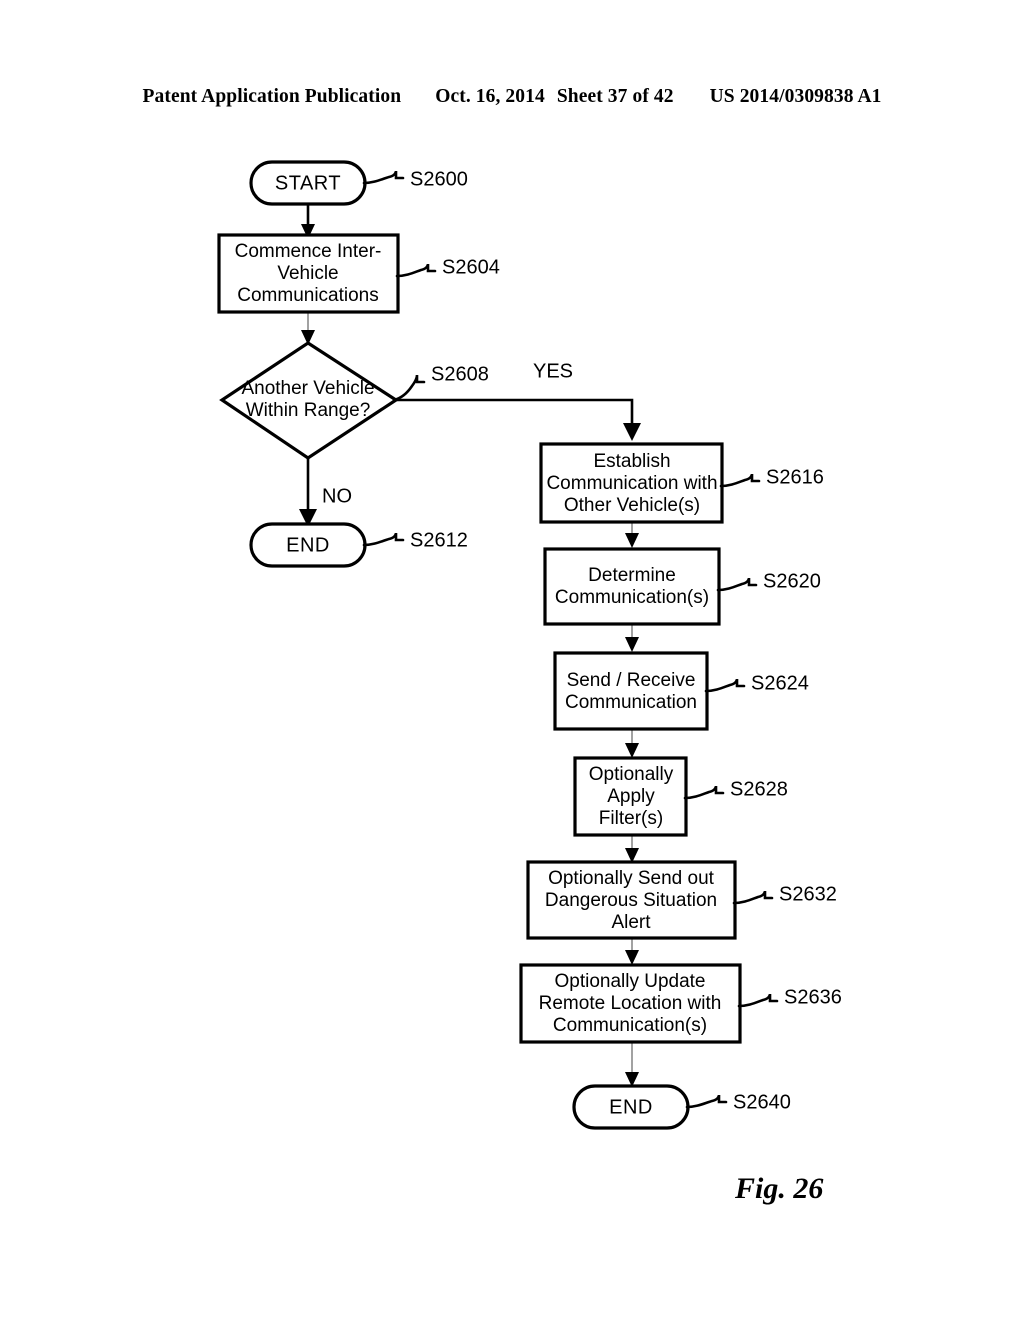  What do you see at coordinates (631, 702) in the screenshot?
I see `node-send-receive-line2: Communication` at bounding box center [631, 702].